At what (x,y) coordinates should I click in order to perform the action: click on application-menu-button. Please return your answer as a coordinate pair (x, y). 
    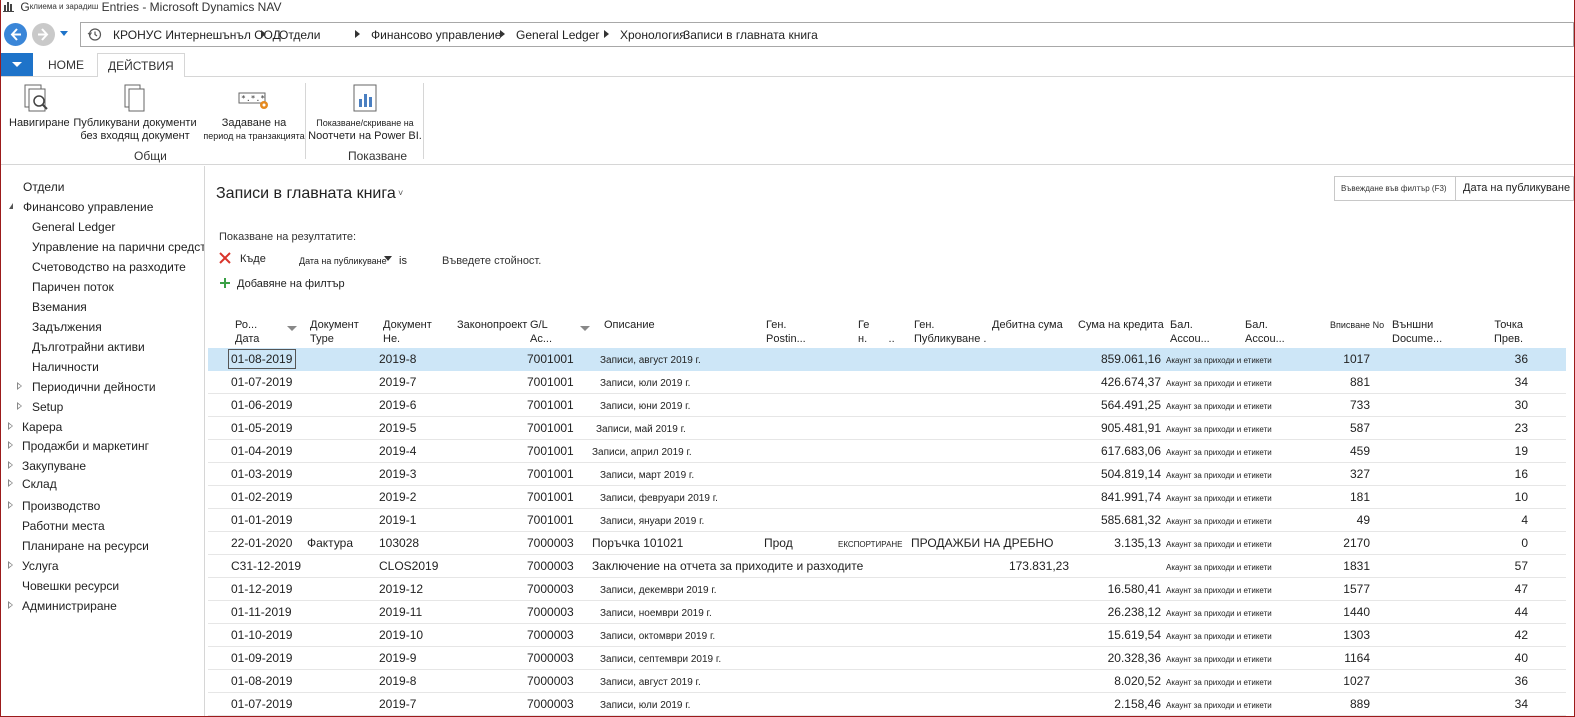
    Looking at the image, I should click on (17, 64).